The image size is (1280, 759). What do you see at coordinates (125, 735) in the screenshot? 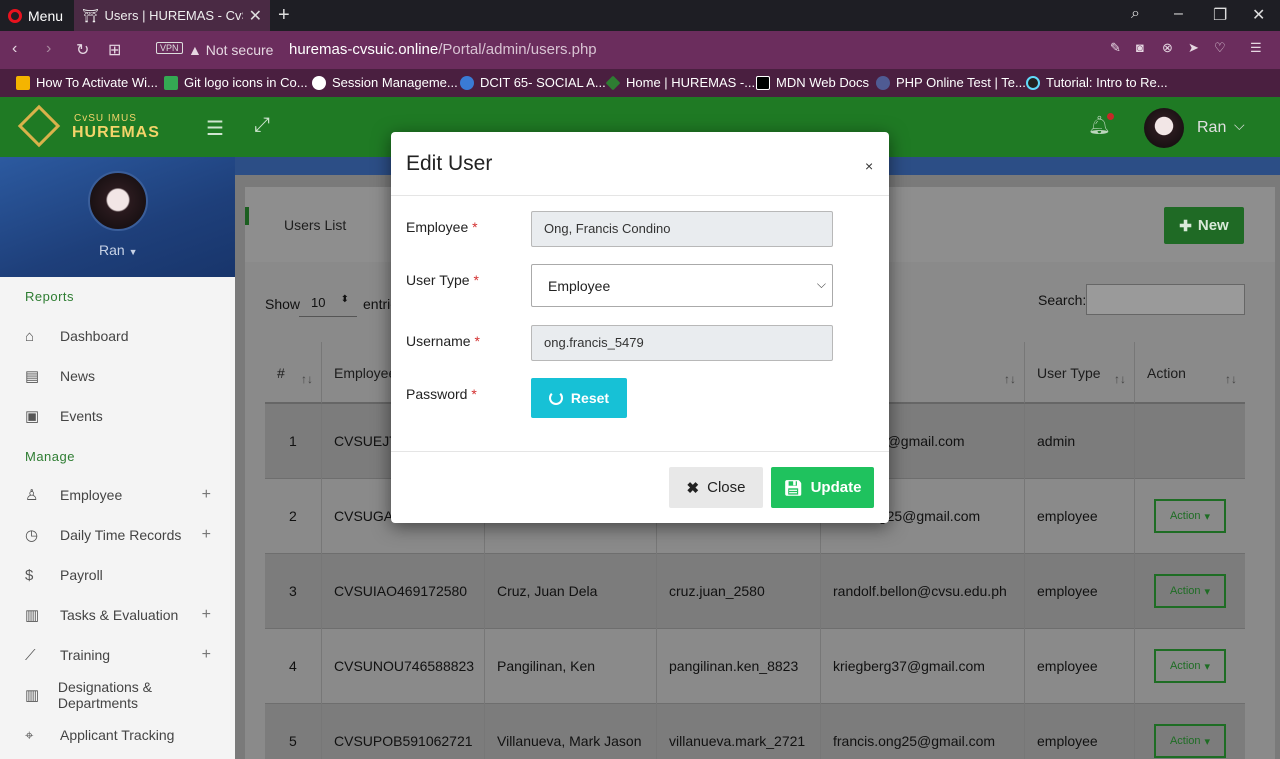
I see `sidebar-item-applicant-tracking: ⌖ Applicant Tracking` at bounding box center [125, 735].